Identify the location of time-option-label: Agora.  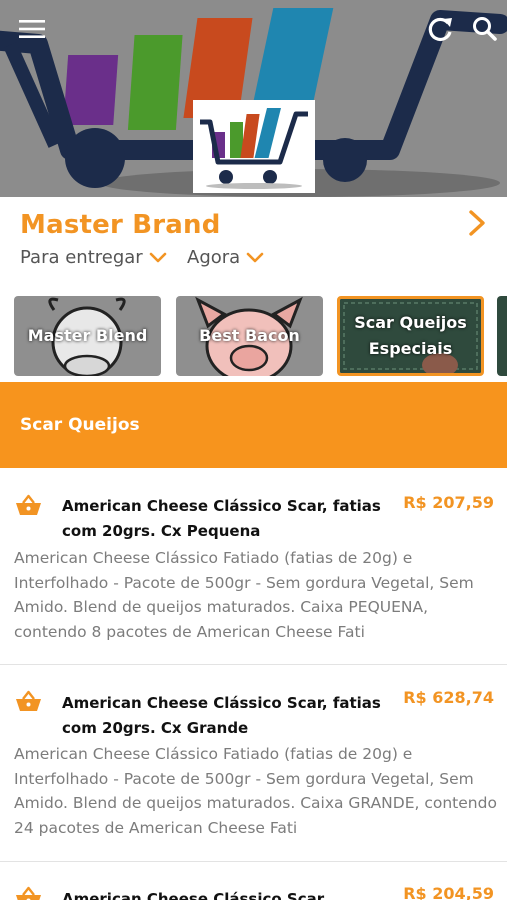
(214, 257).